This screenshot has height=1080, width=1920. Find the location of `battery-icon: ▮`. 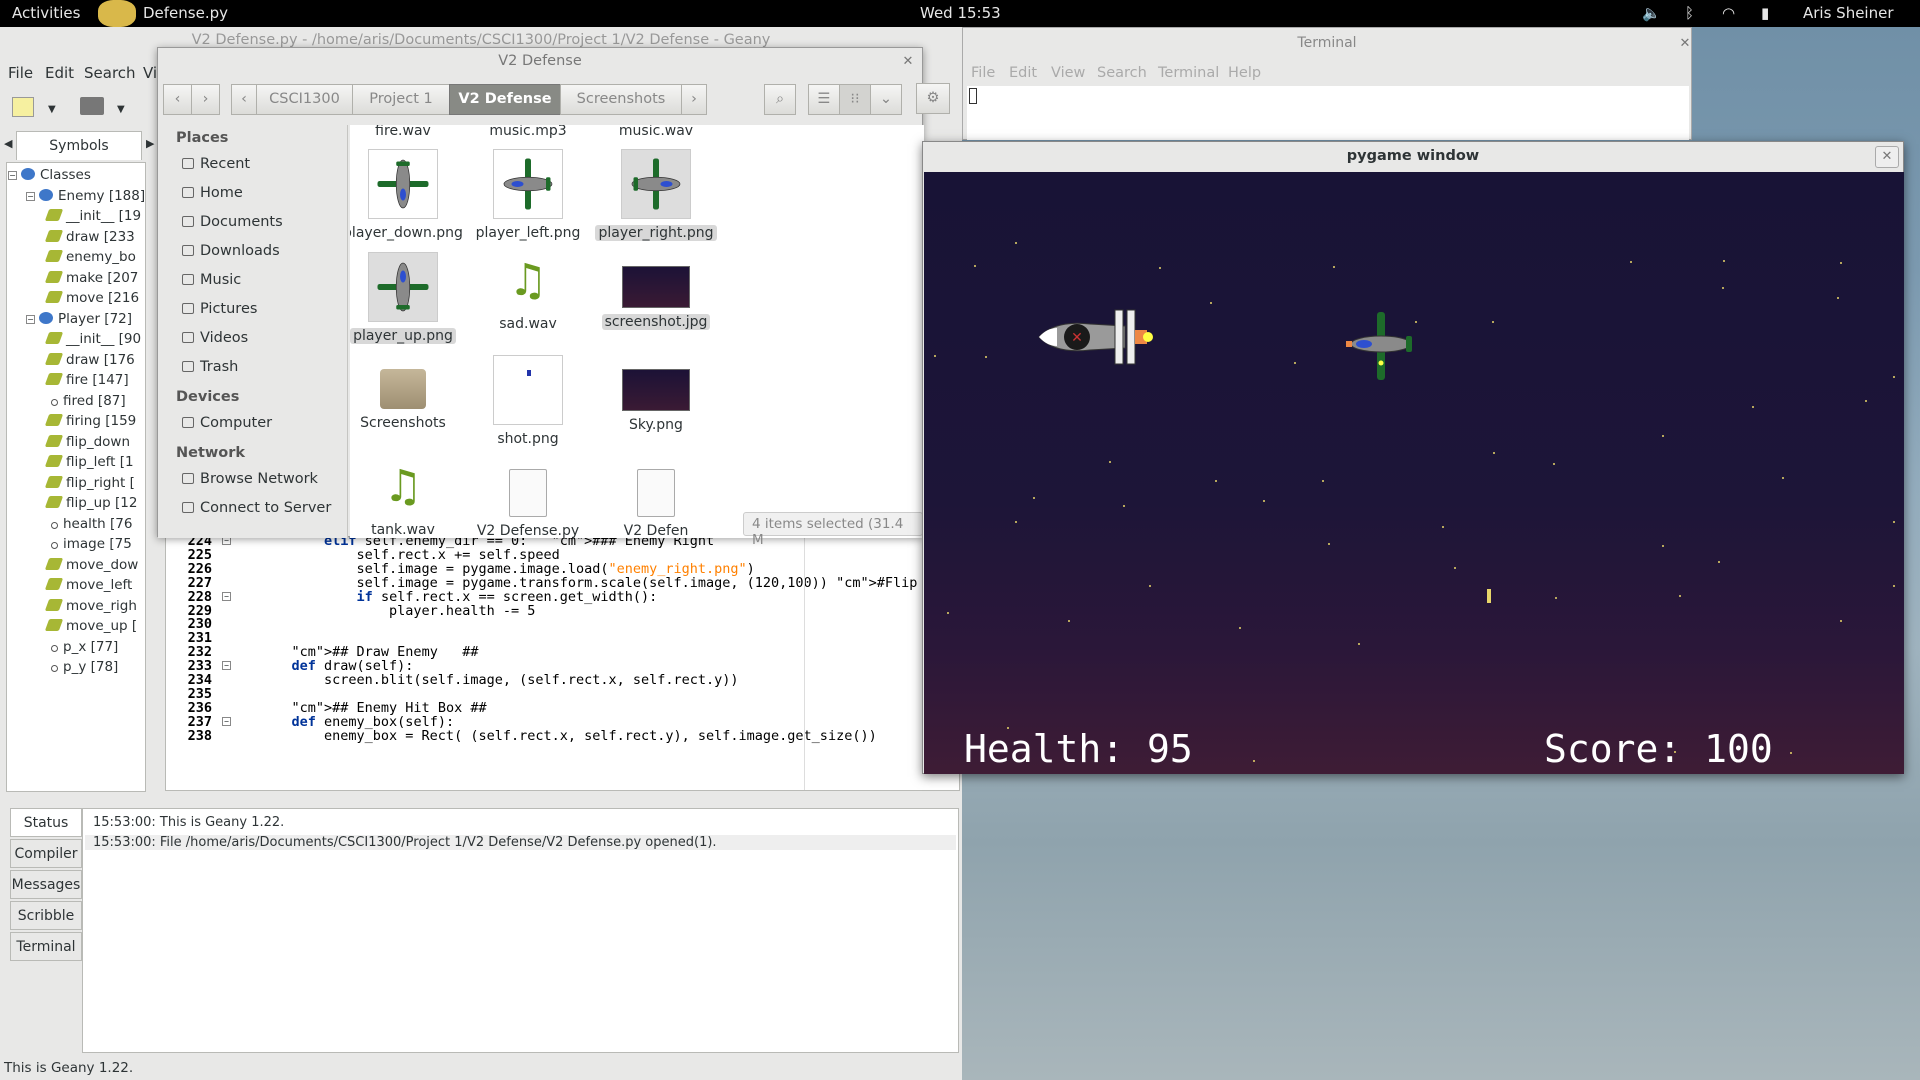

battery-icon: ▮ is located at coordinates (1765, 13).